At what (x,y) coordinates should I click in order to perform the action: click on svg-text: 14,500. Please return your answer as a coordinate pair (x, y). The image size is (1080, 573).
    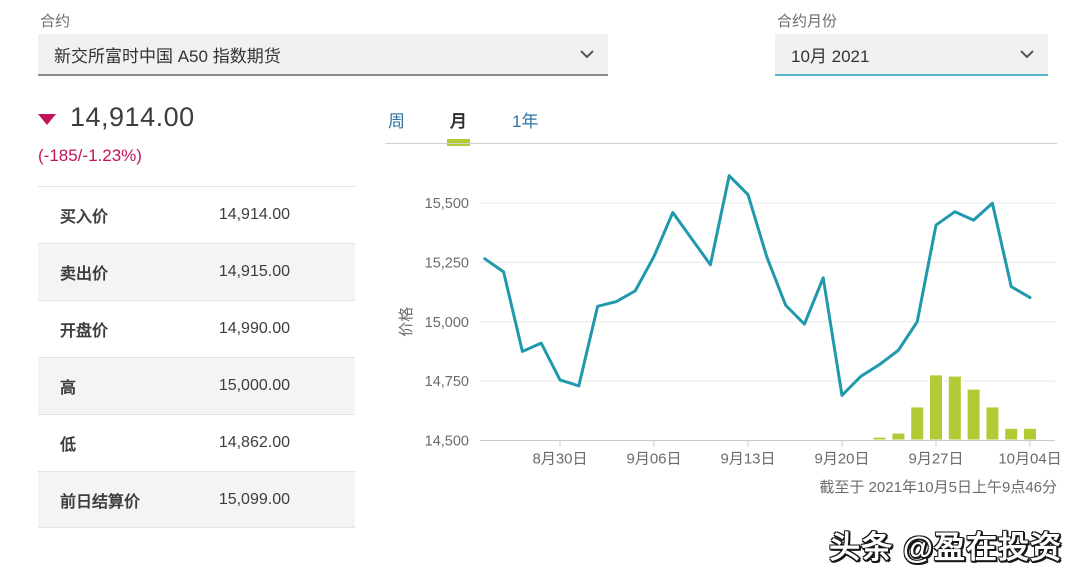
    Looking at the image, I should click on (447, 442).